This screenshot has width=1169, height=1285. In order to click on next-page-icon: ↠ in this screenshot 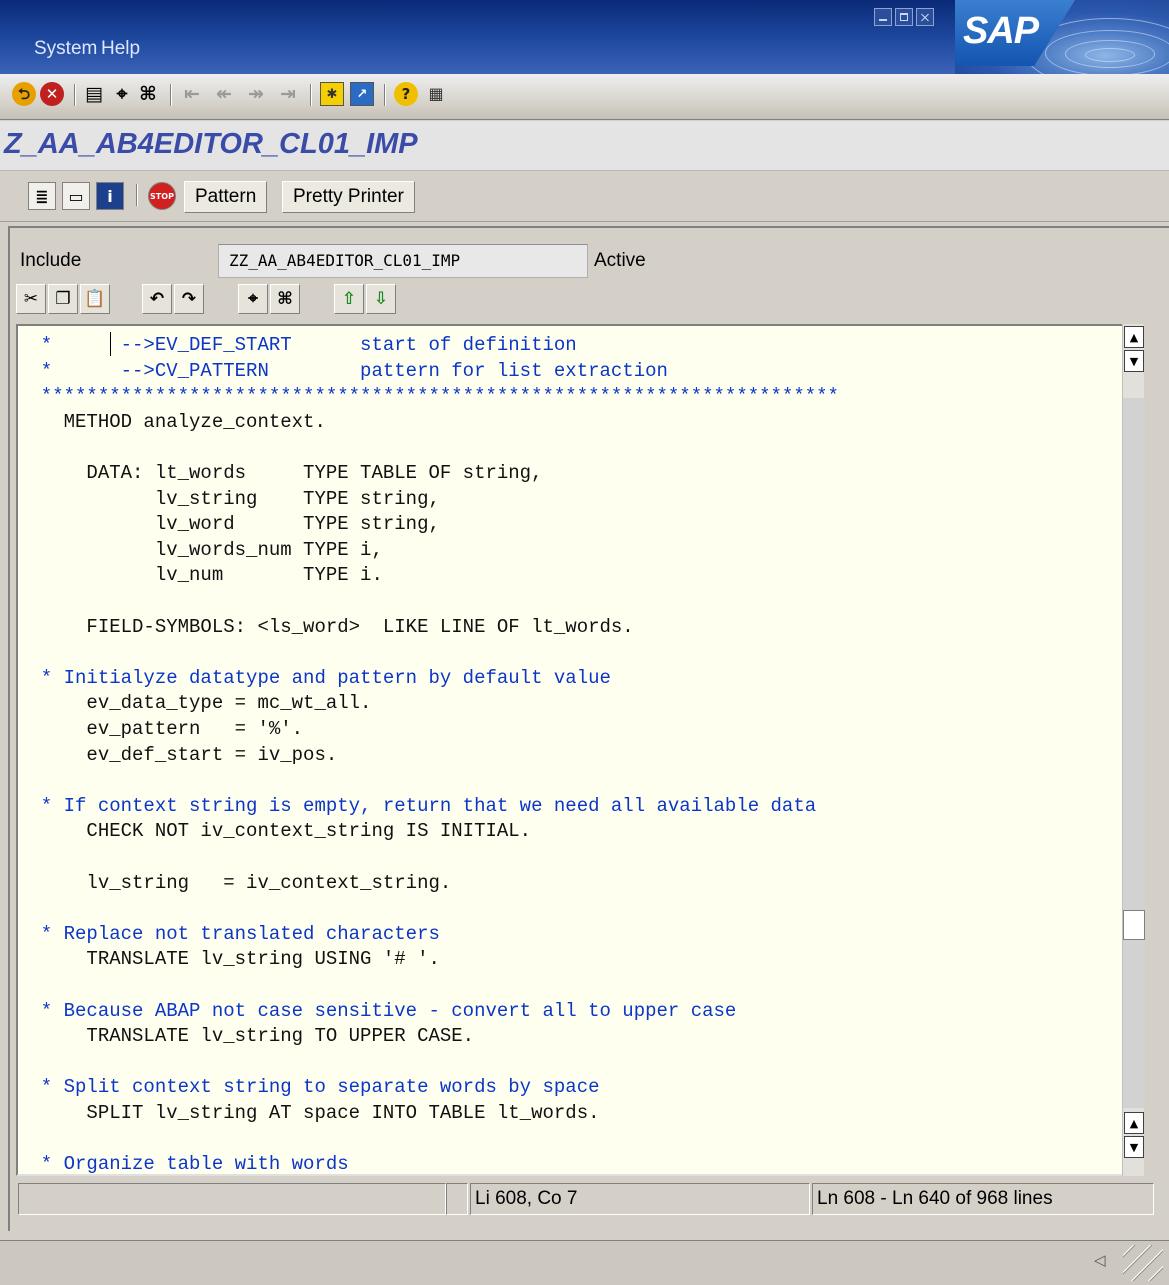, I will do `click(256, 94)`.